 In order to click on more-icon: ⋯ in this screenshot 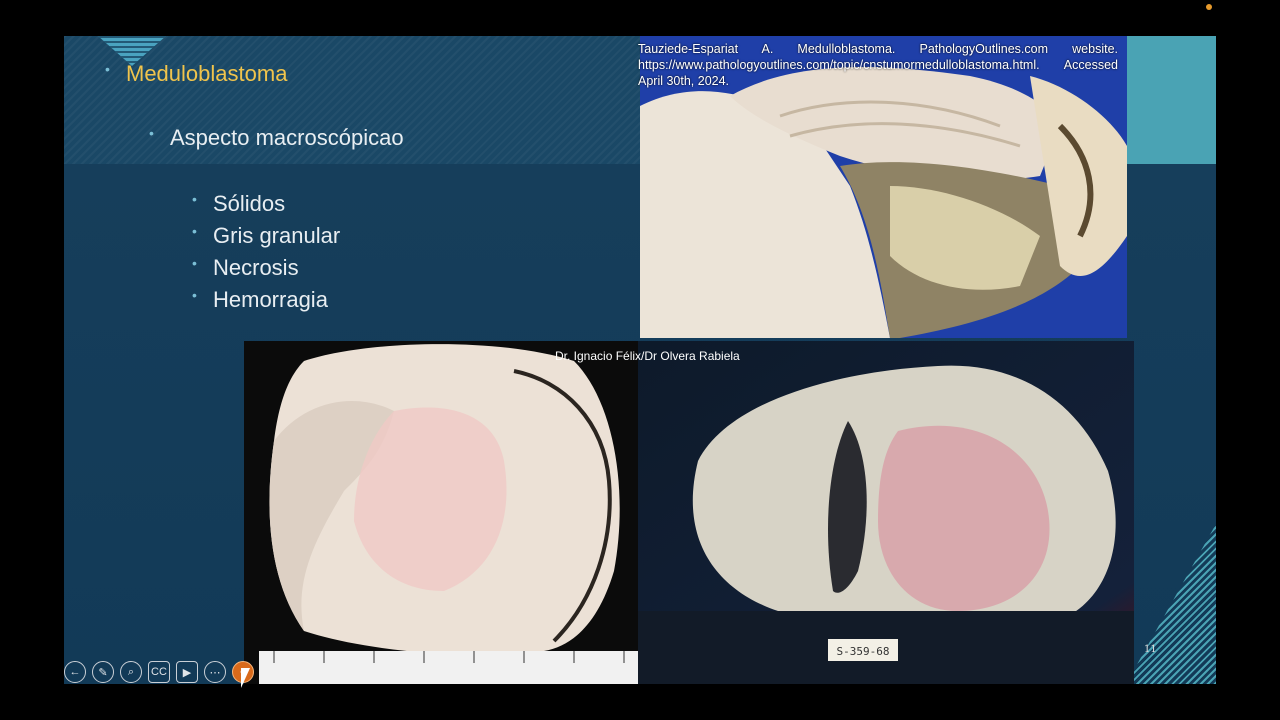, I will do `click(215, 672)`.